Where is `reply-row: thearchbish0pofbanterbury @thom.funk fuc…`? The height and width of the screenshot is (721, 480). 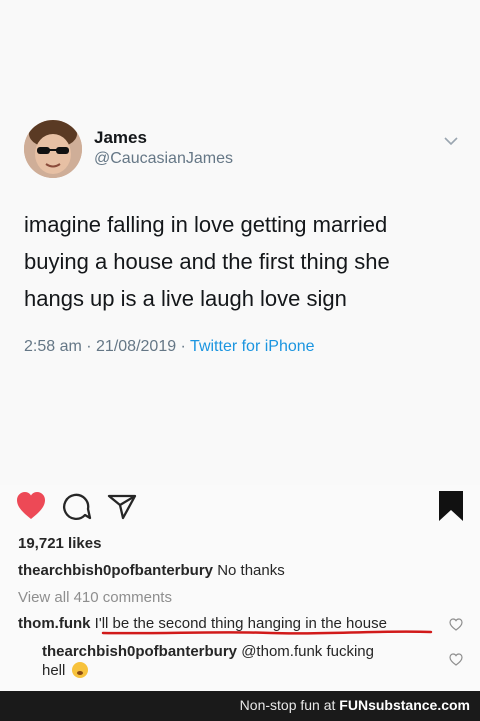 reply-row: thearchbish0pofbanterbury @thom.funk fuc… is located at coordinates (232, 661).